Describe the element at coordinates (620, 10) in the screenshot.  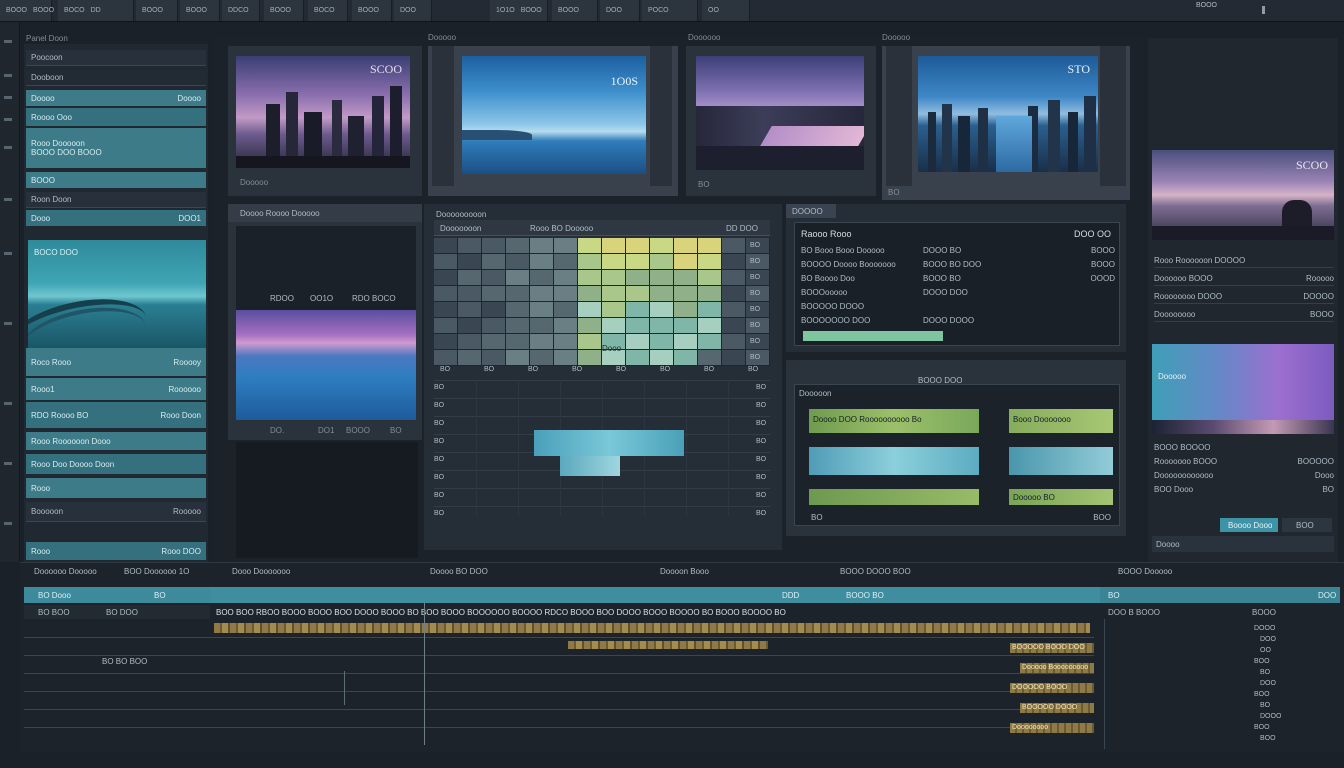
I see `toolbar-mid-3: DOO` at that location.